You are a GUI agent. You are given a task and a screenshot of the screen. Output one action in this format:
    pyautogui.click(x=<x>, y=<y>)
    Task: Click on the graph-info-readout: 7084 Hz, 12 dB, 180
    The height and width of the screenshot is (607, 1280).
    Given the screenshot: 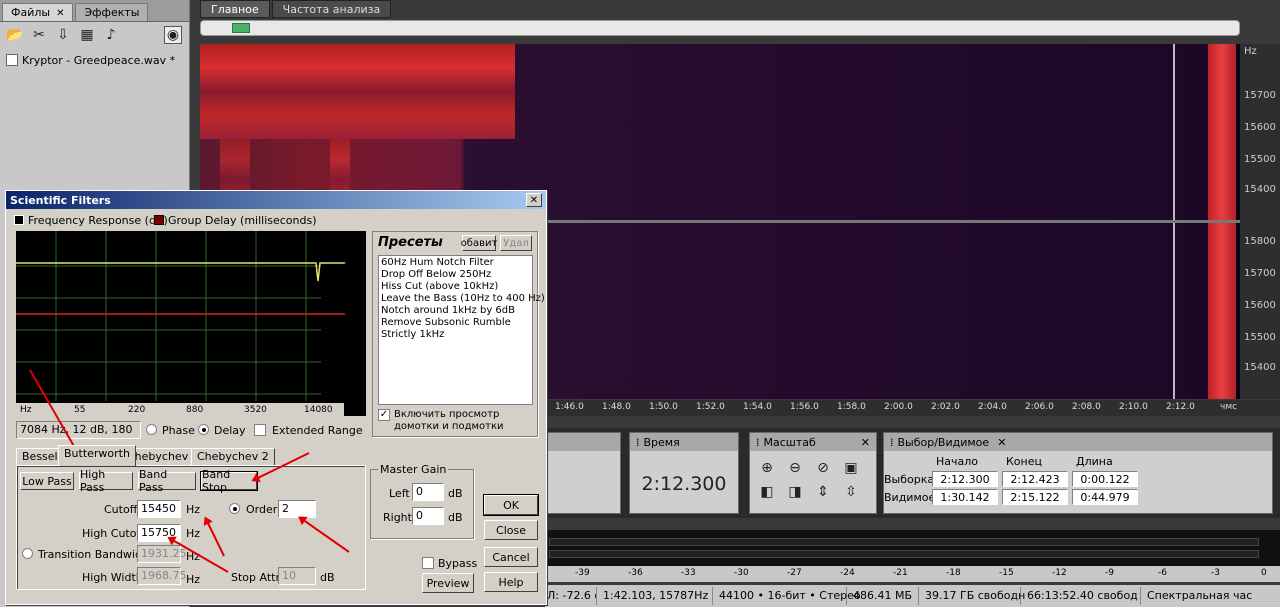 What is the action you would take?
    pyautogui.click(x=78, y=430)
    